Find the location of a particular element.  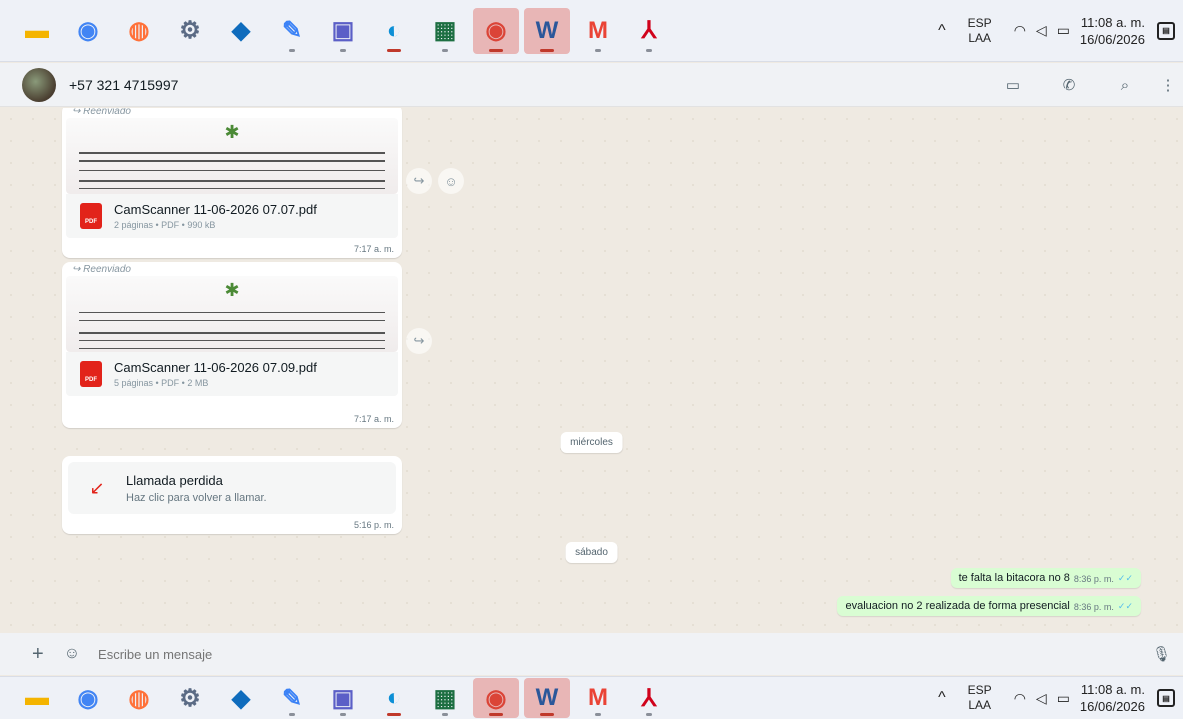

chat-header: +57 321 4715997 ▭ ✆ ⌕ ⋮ is located at coordinates (591, 85).